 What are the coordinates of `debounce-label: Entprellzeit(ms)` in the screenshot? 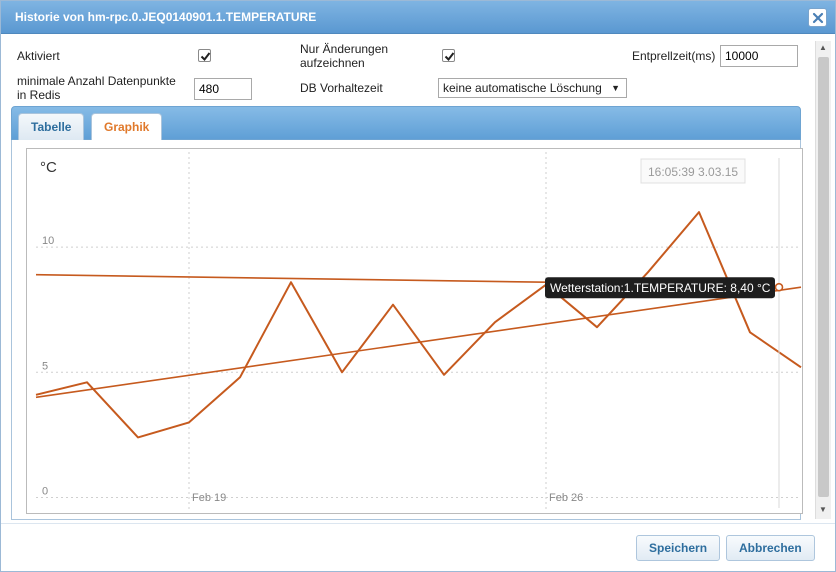 It's located at (674, 56).